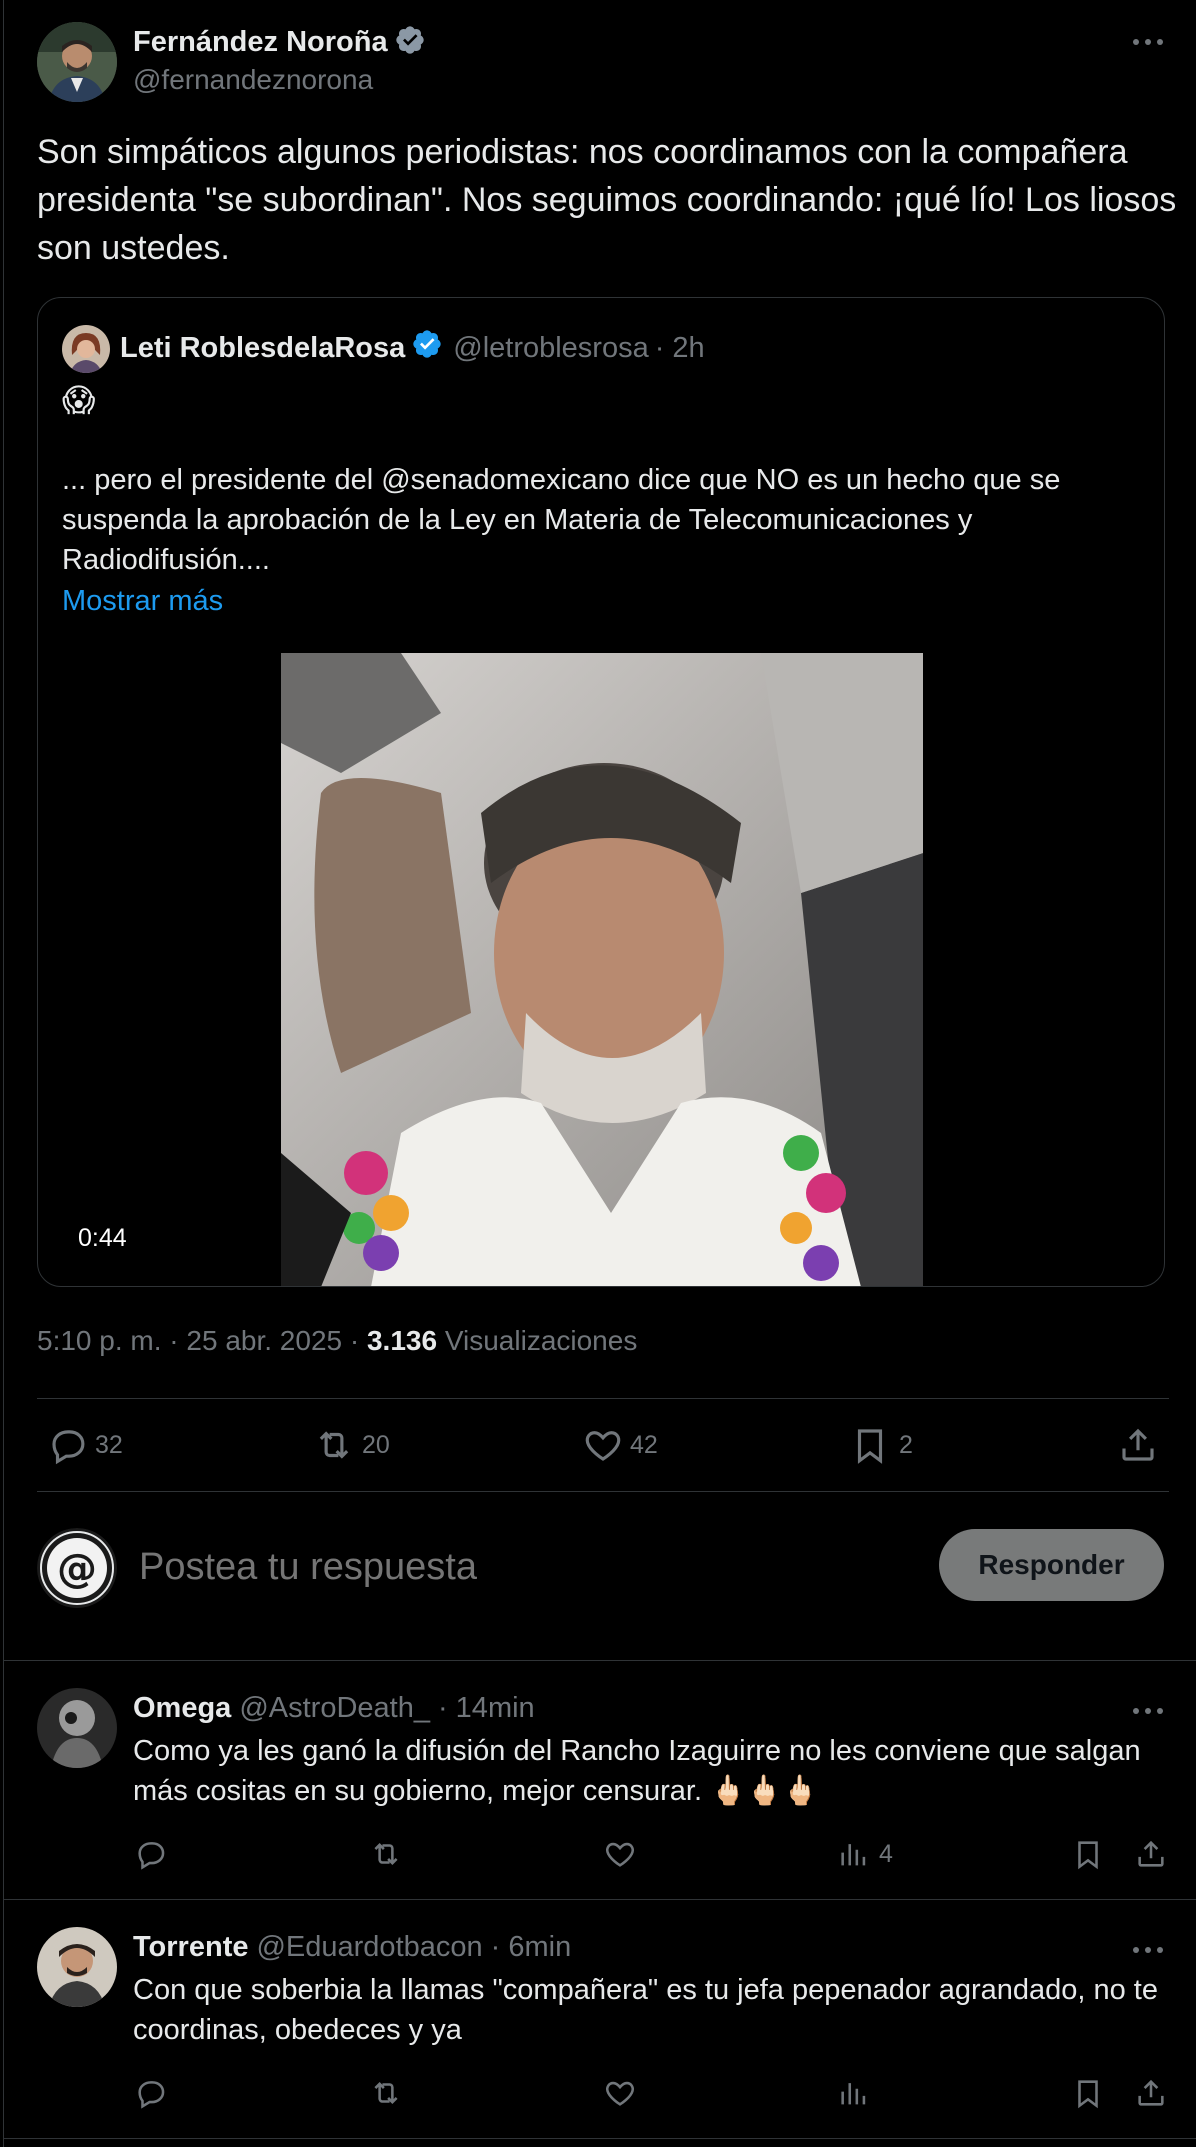 The image size is (1196, 2147). I want to click on quoted-handle: @letroblesrosa, so click(551, 347).